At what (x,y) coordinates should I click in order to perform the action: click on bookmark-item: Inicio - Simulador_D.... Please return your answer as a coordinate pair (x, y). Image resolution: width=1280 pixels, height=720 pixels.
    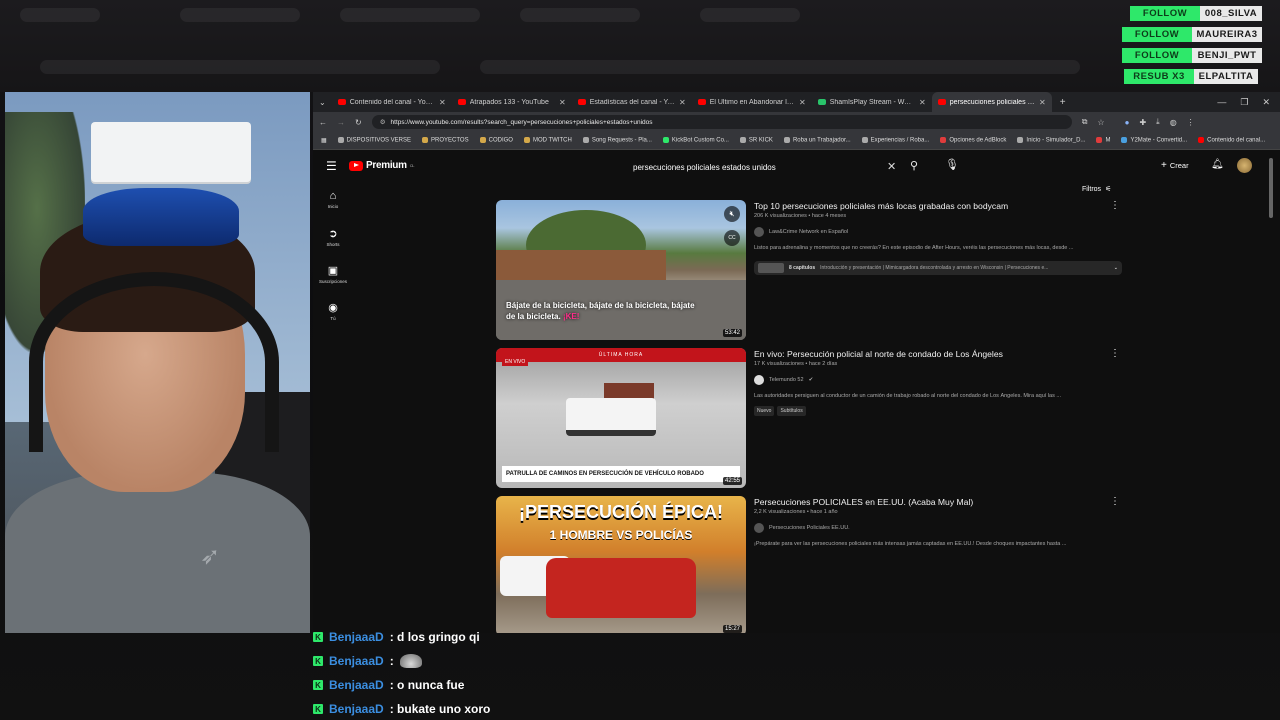
    Looking at the image, I should click on (1051, 140).